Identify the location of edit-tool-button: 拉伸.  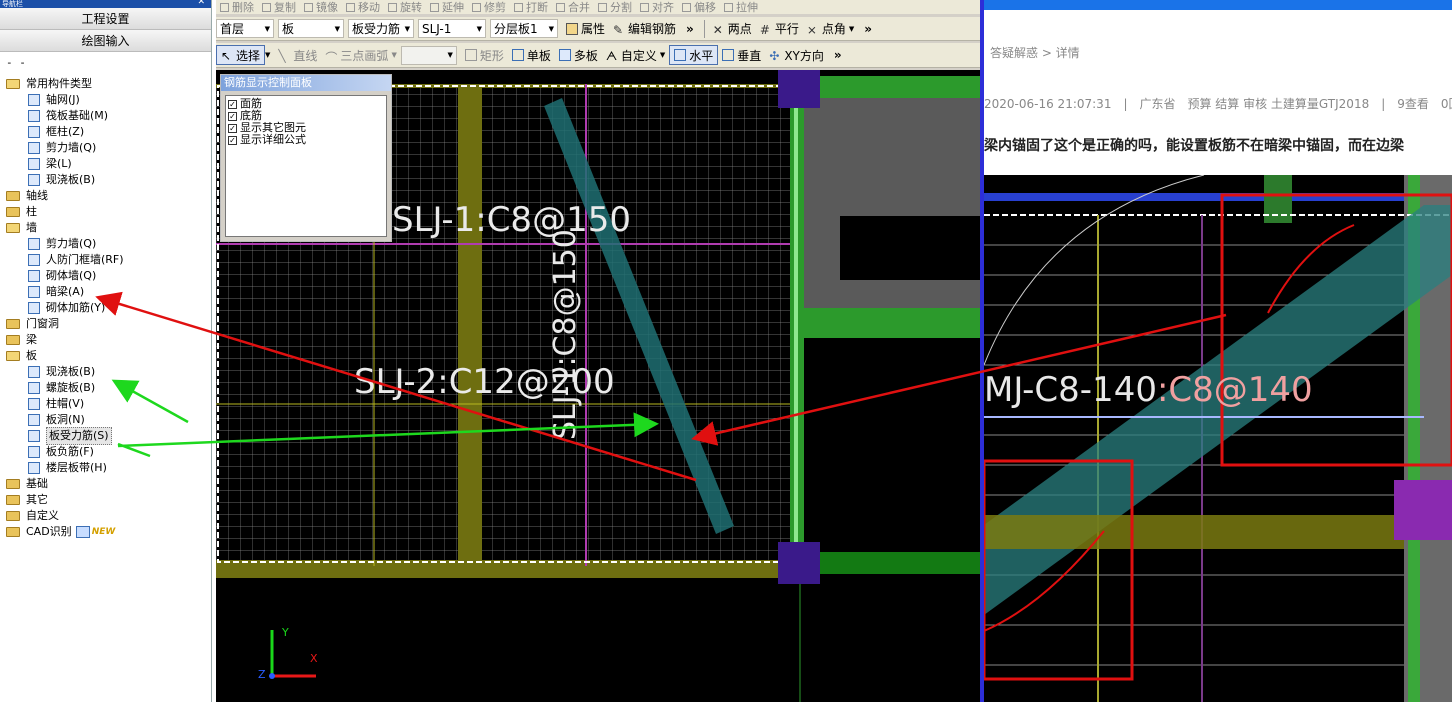
(741, 7).